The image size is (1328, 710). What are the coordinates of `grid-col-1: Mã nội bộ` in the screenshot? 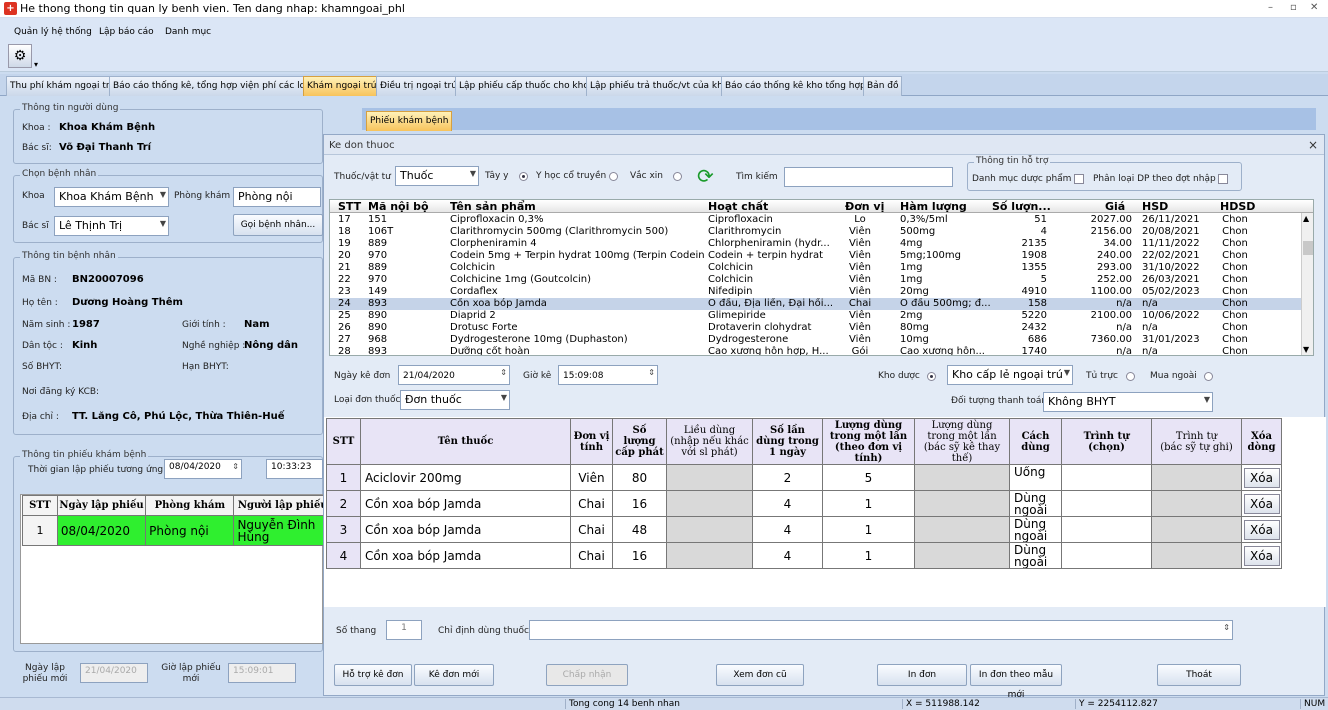 It's located at (398, 206).